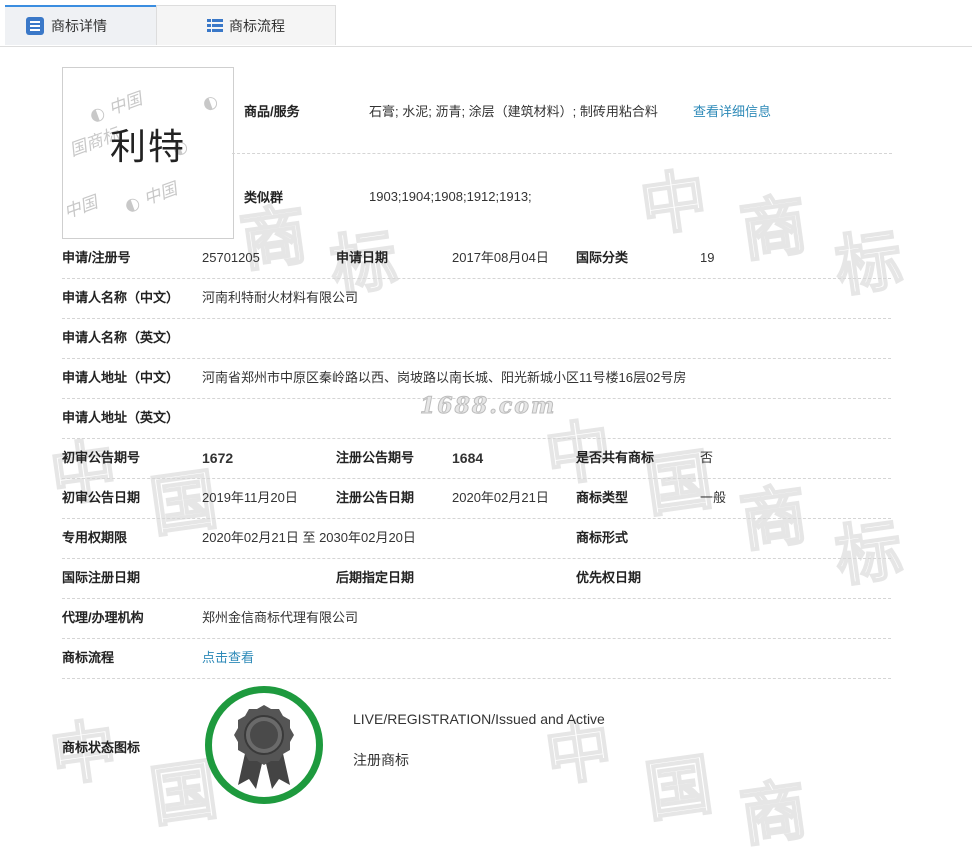 The width and height of the screenshot is (972, 860). Describe the element at coordinates (476, 578) in the screenshot. I see `detail-row: 国际注册日期 后期指定日期 优先权日期` at that location.